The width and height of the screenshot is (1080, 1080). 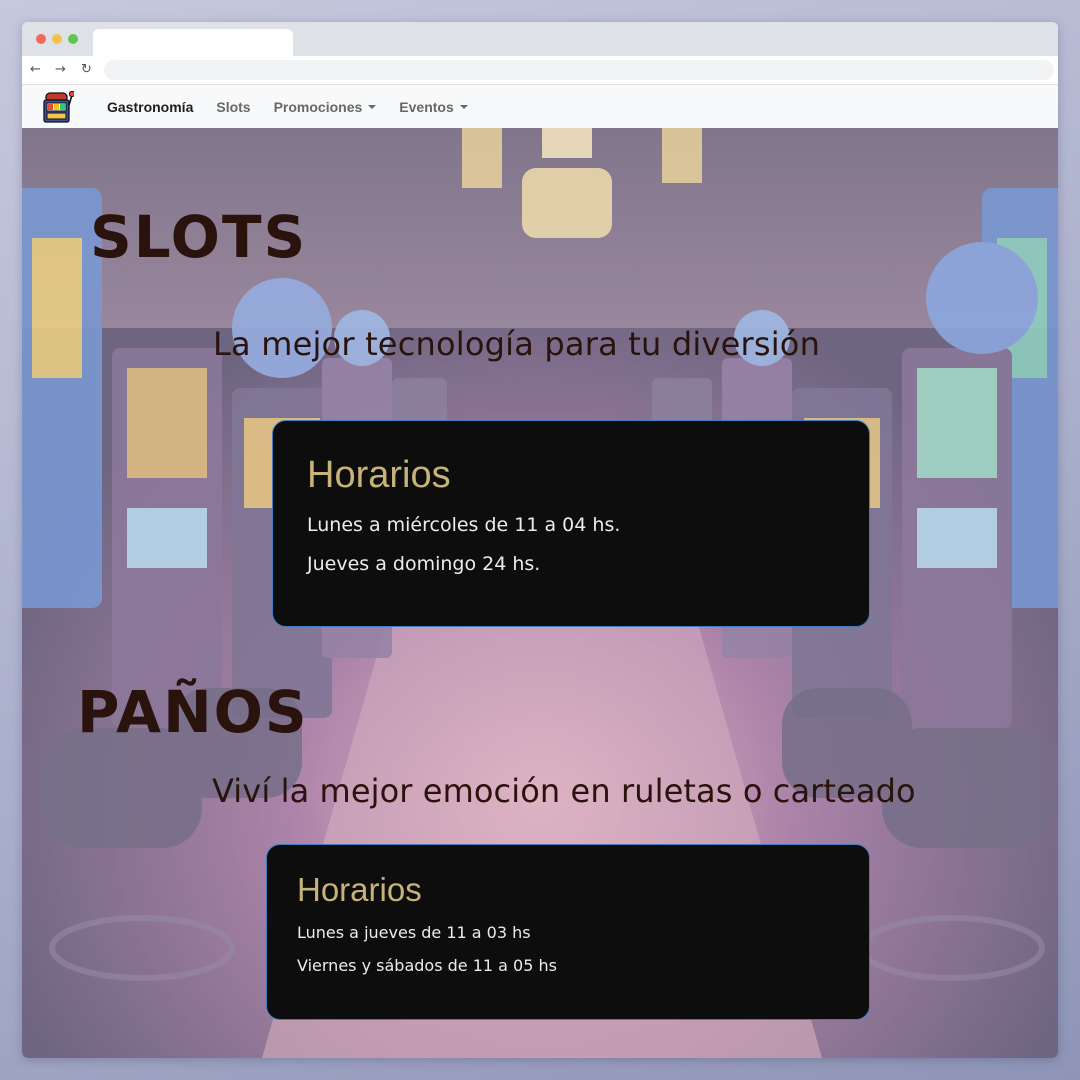 What do you see at coordinates (233, 107) in the screenshot?
I see `nav-link-slots: Slots` at bounding box center [233, 107].